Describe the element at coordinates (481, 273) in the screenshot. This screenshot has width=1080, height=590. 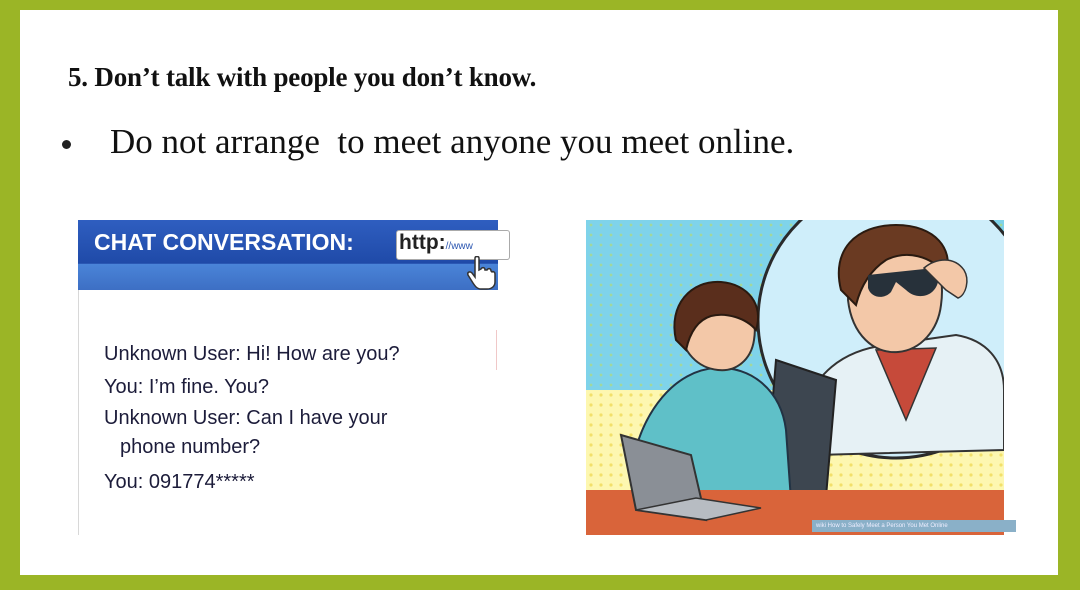
I see `hand-cursor-icon` at that location.